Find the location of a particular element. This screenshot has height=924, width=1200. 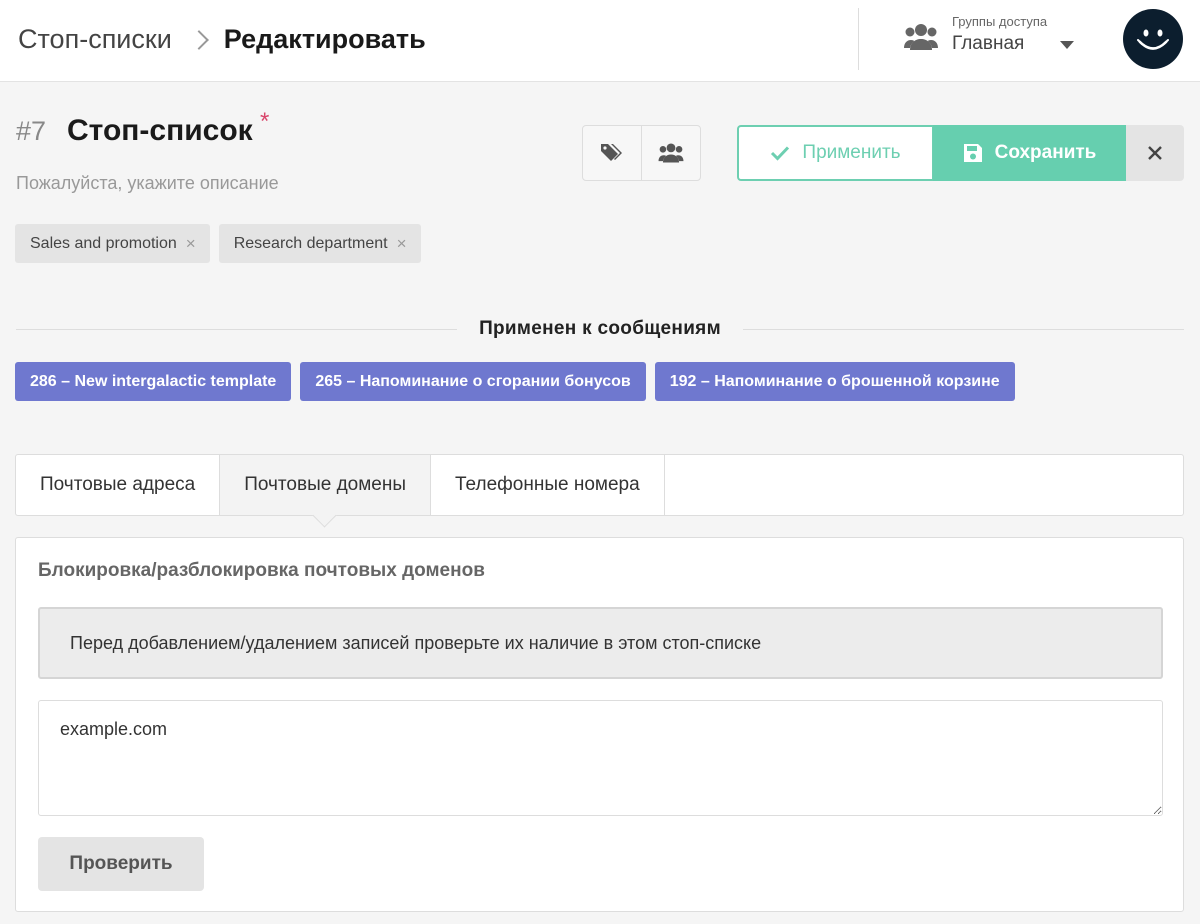

tag-label: Sales and promotion is located at coordinates (103, 243).